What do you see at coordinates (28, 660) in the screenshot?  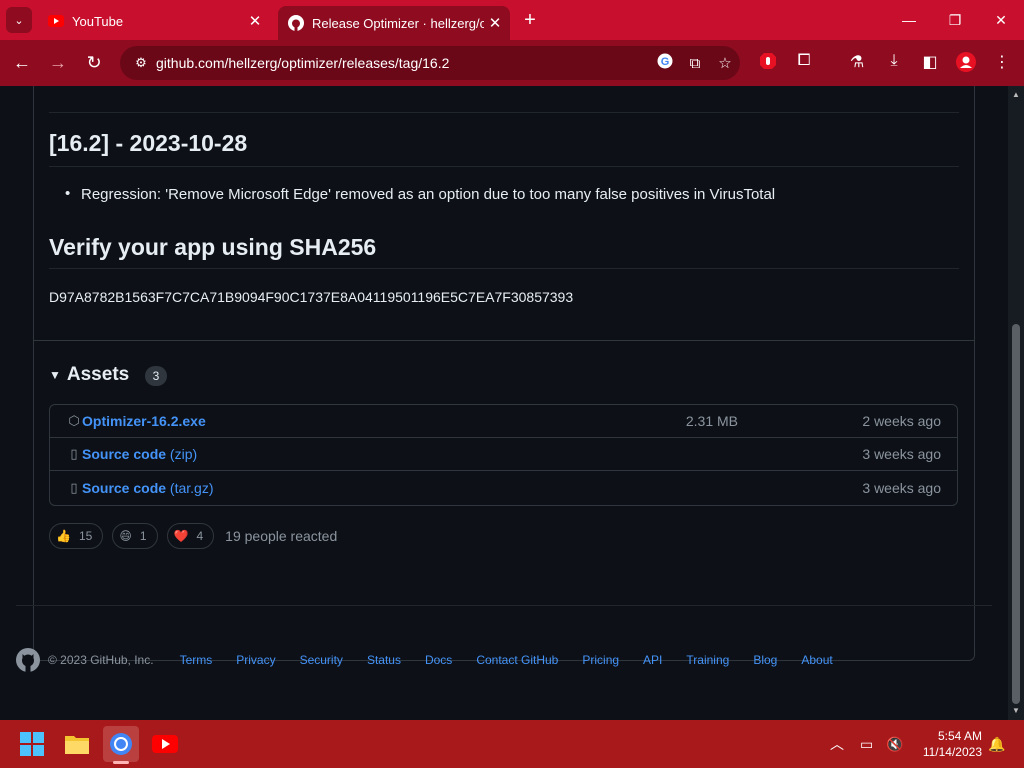 I see `github-logo-icon` at bounding box center [28, 660].